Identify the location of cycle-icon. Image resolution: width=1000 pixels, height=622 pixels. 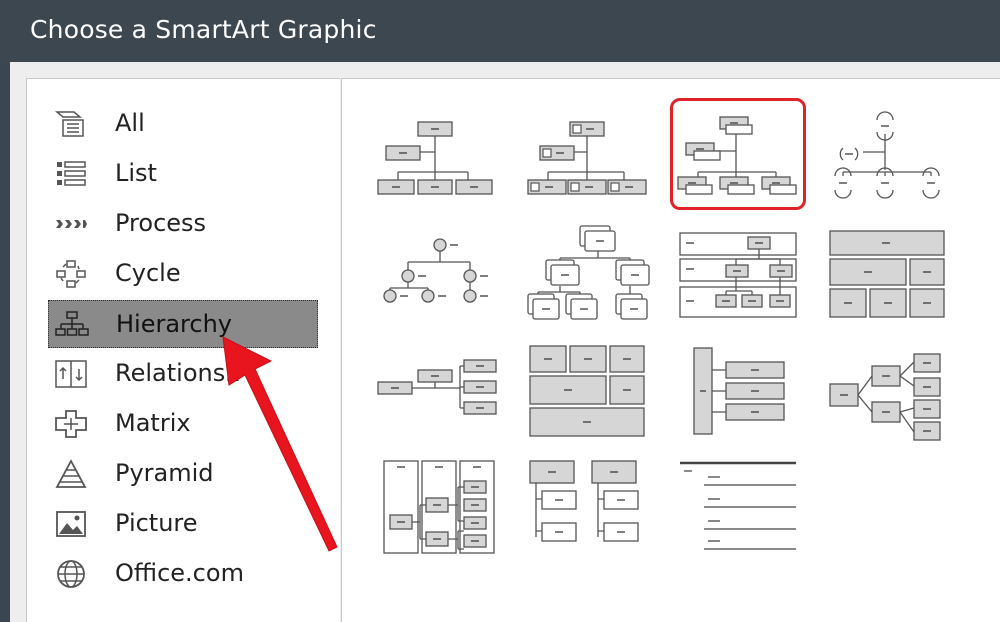
(71, 274).